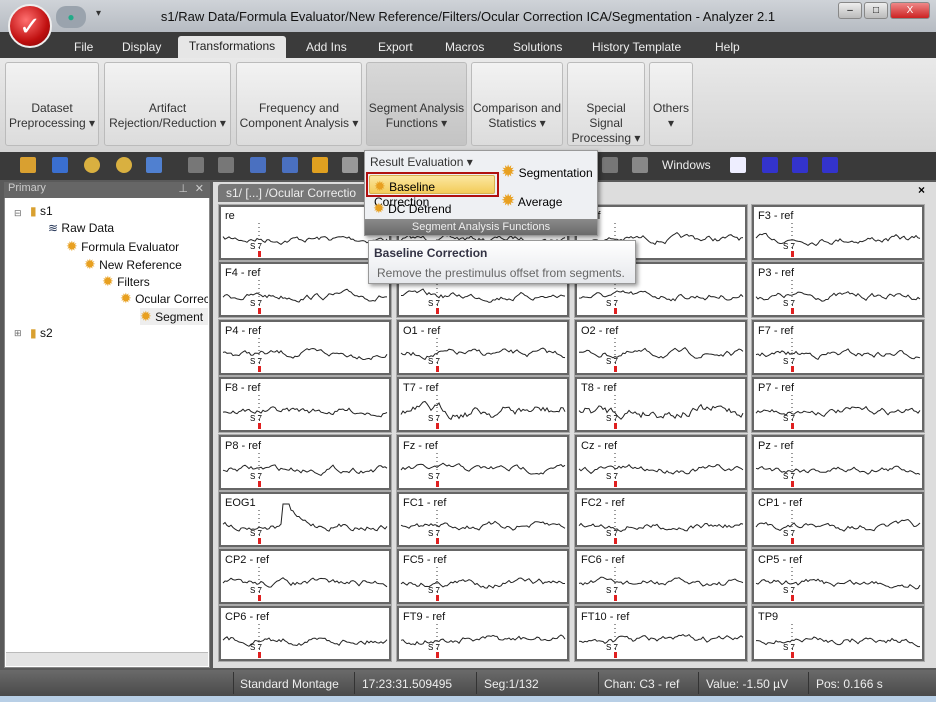  I want to click on channel-cell: TP9 S 7, so click(838, 633).